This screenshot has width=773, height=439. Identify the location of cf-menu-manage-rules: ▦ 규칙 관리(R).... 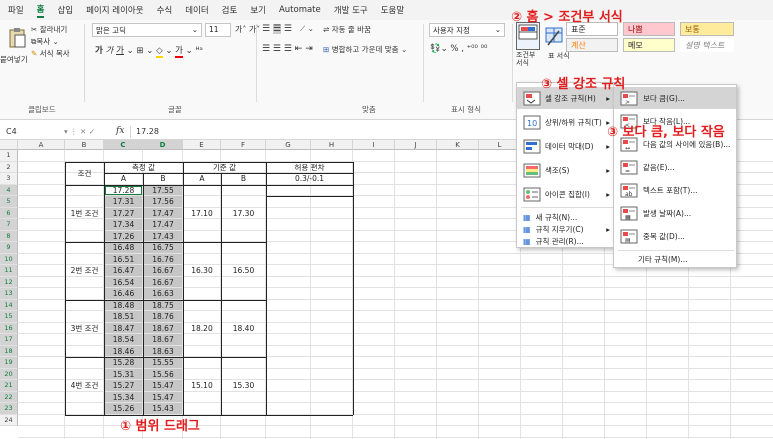
(566, 241).